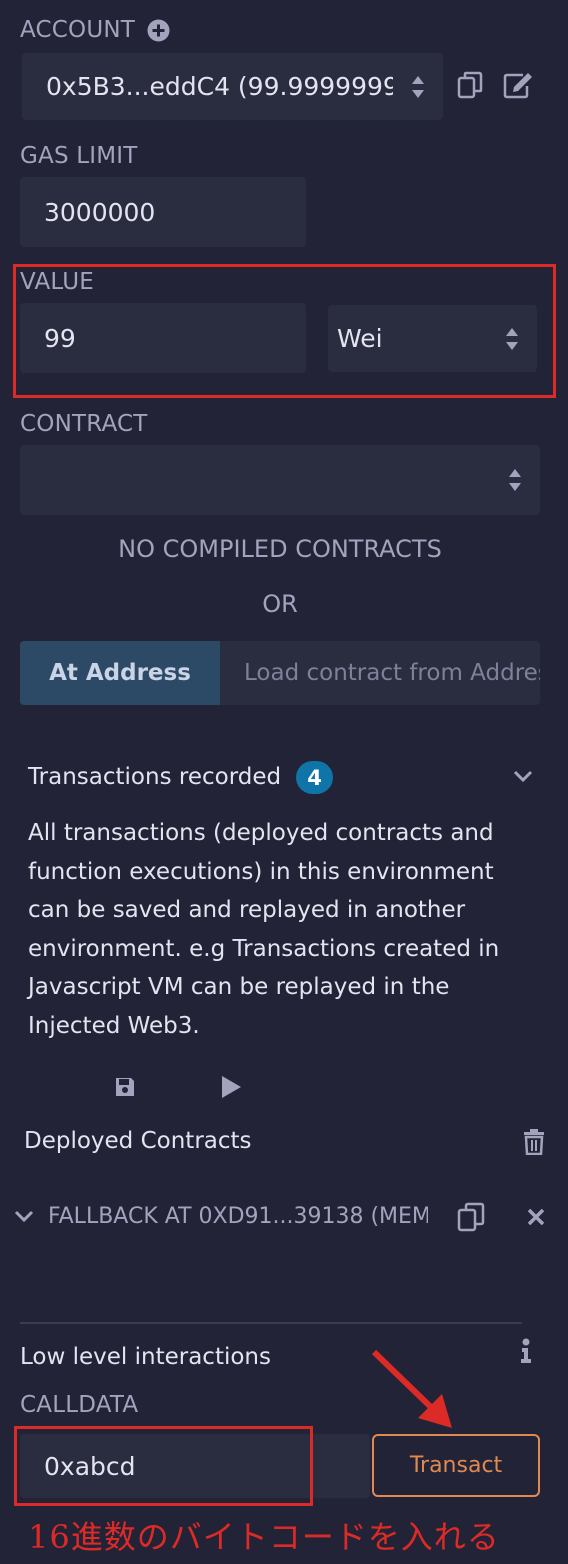  Describe the element at coordinates (158, 30) in the screenshot. I see `add-account-icon` at that location.